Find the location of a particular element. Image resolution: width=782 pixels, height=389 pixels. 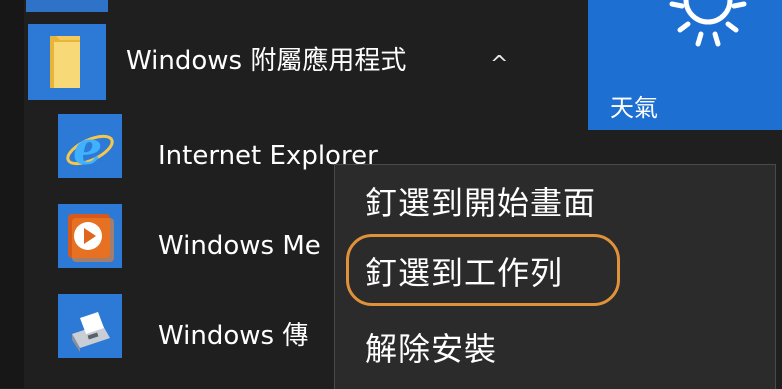

internet-explorer-tile: e is located at coordinates (90, 146).